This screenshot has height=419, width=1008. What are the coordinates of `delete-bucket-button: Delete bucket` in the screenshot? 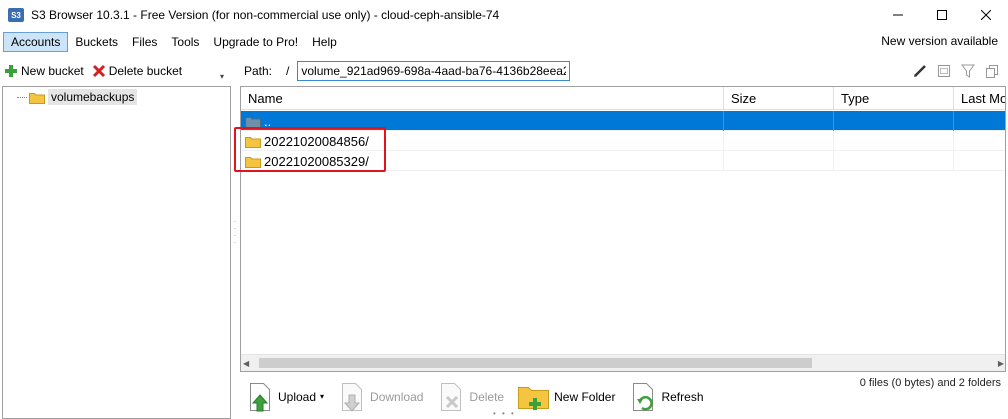 It's located at (137, 71).